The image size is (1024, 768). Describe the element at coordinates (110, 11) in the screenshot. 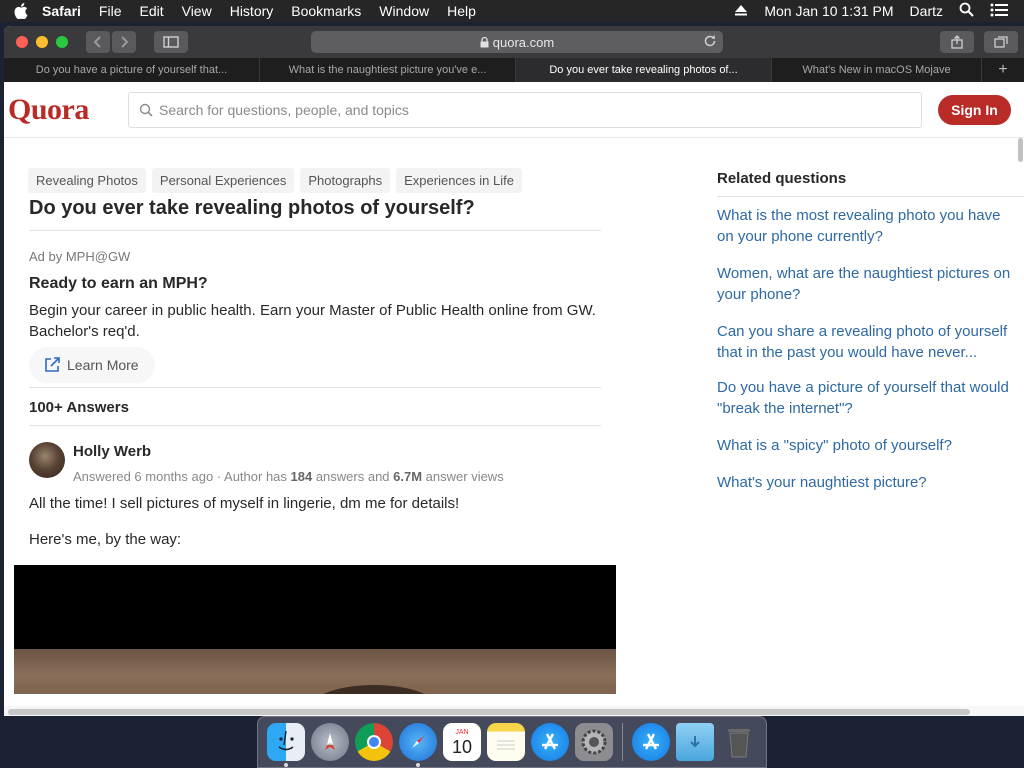

I see `menu-file: File` at that location.